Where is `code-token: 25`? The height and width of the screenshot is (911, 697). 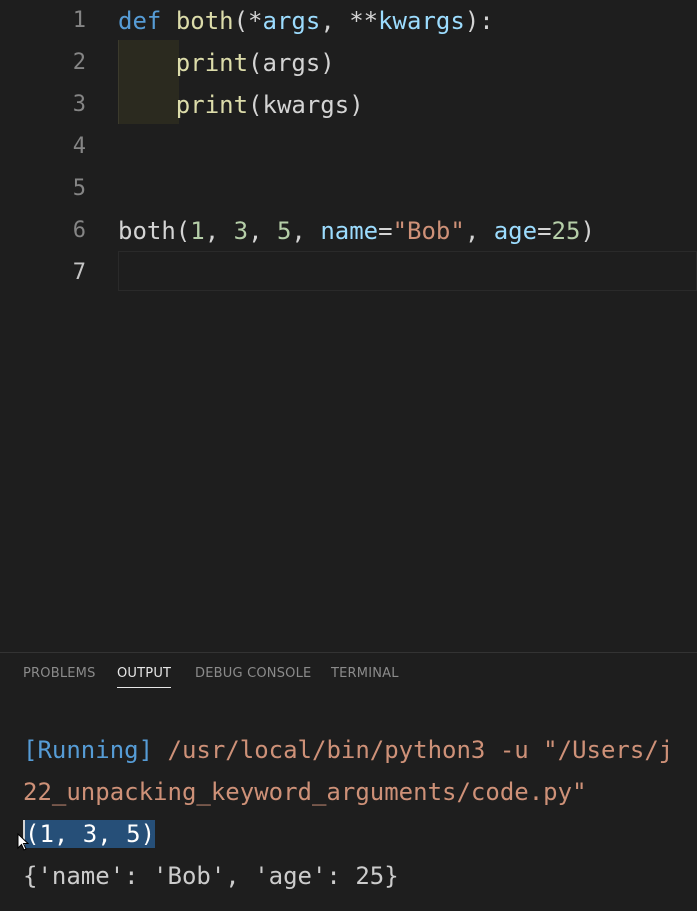 code-token: 25 is located at coordinates (566, 231).